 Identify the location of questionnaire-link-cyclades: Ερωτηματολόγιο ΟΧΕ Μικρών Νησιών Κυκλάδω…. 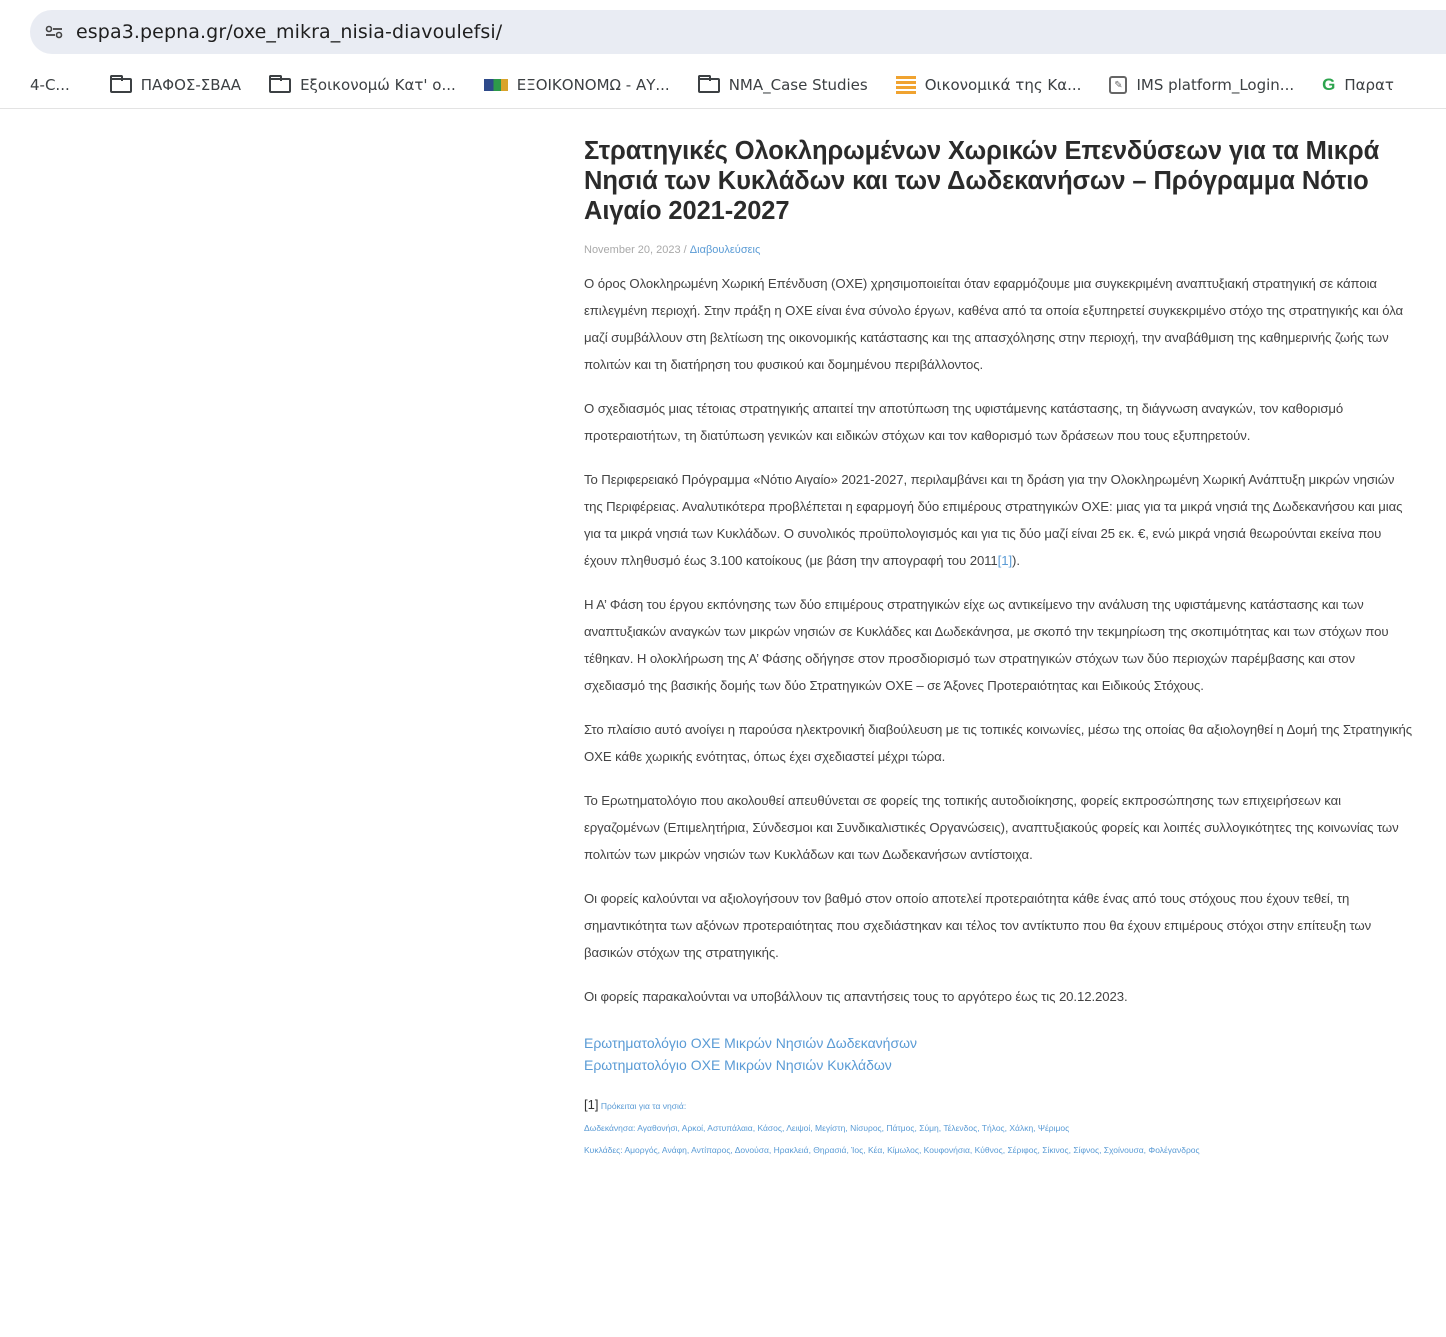
(999, 1065).